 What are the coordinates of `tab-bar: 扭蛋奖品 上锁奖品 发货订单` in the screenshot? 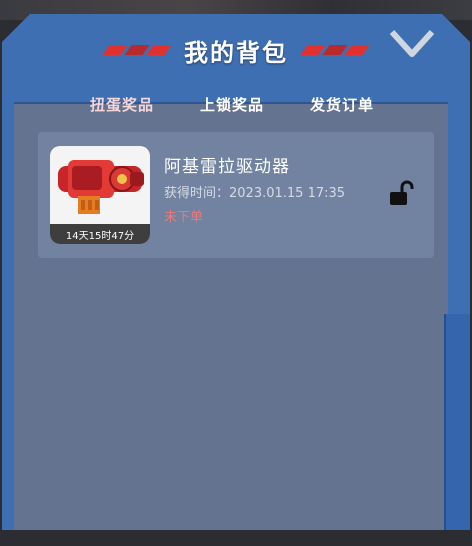 It's located at (236, 106).